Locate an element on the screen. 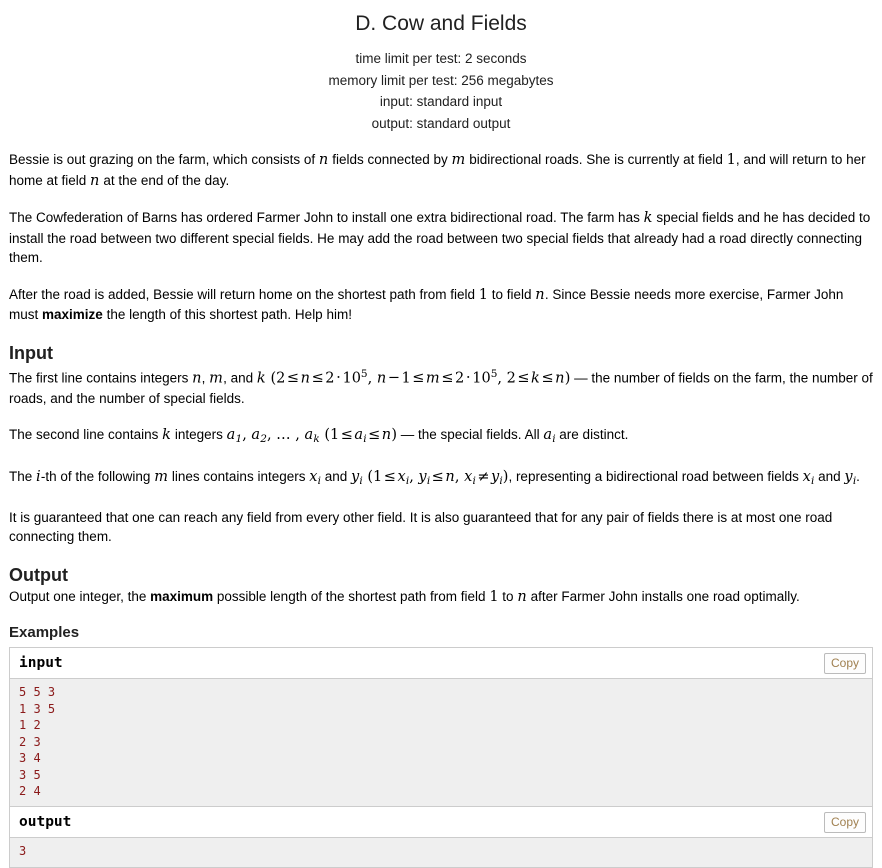 The width and height of the screenshot is (882, 868). text-fragment: are distinct. is located at coordinates (592, 435).